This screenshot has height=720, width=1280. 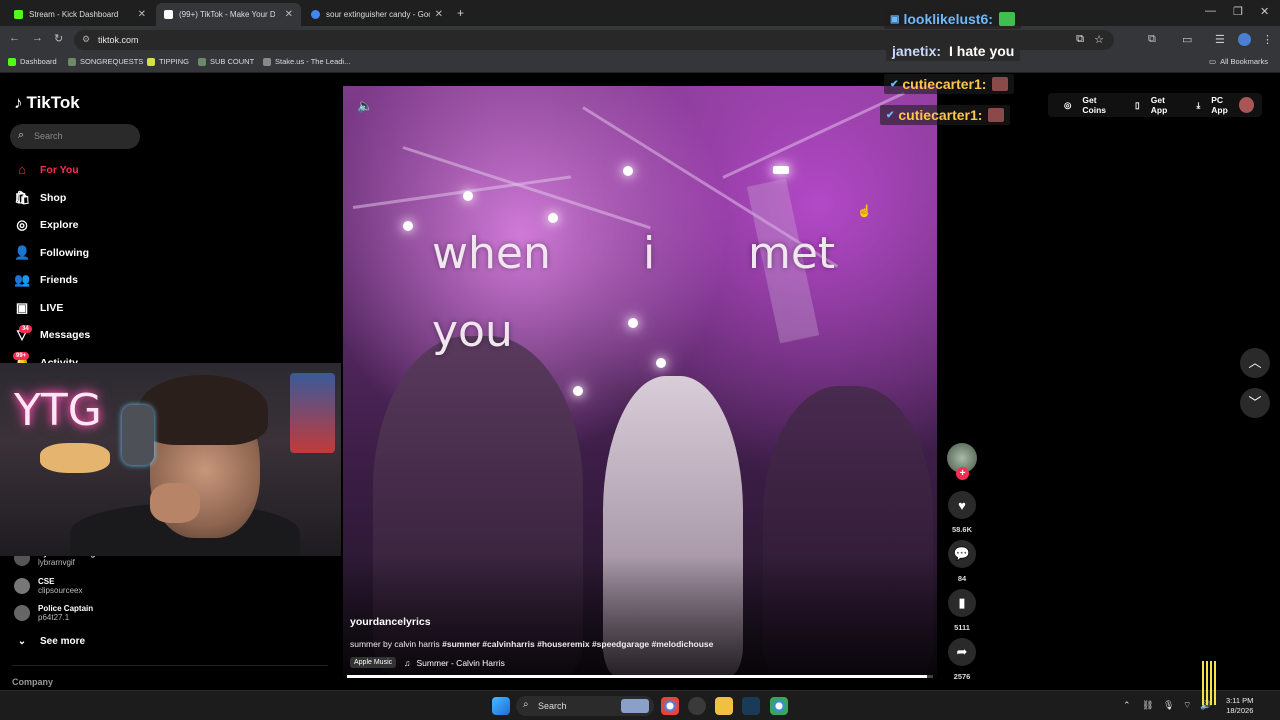 What do you see at coordinates (1187, 39) in the screenshot?
I see `cast-icon: ▭` at bounding box center [1187, 39].